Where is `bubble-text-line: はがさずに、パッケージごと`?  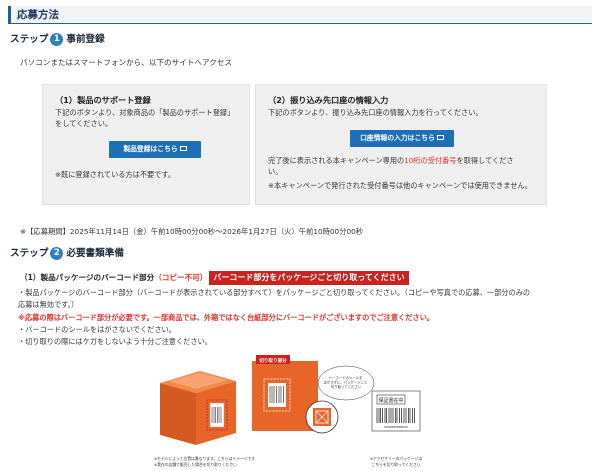
bubble-text-line: はがさずに、パッケージごと is located at coordinates (346, 381).